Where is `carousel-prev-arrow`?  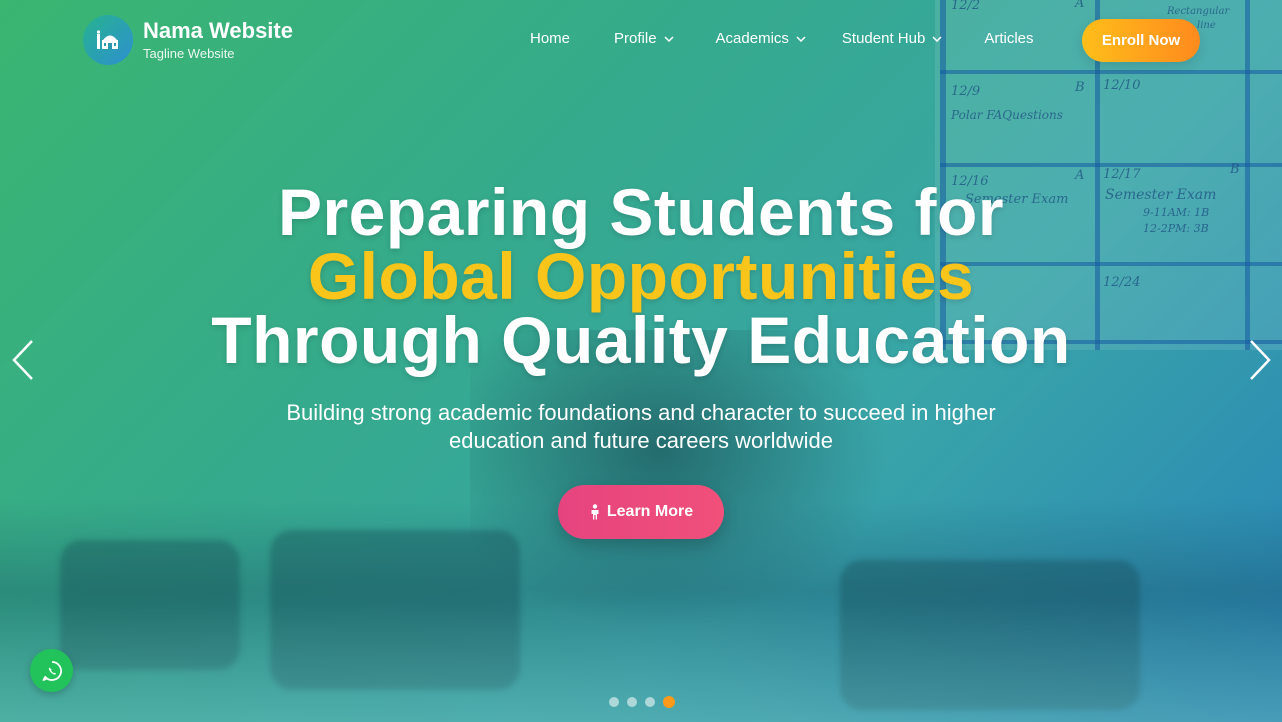 carousel-prev-arrow is located at coordinates (23, 360).